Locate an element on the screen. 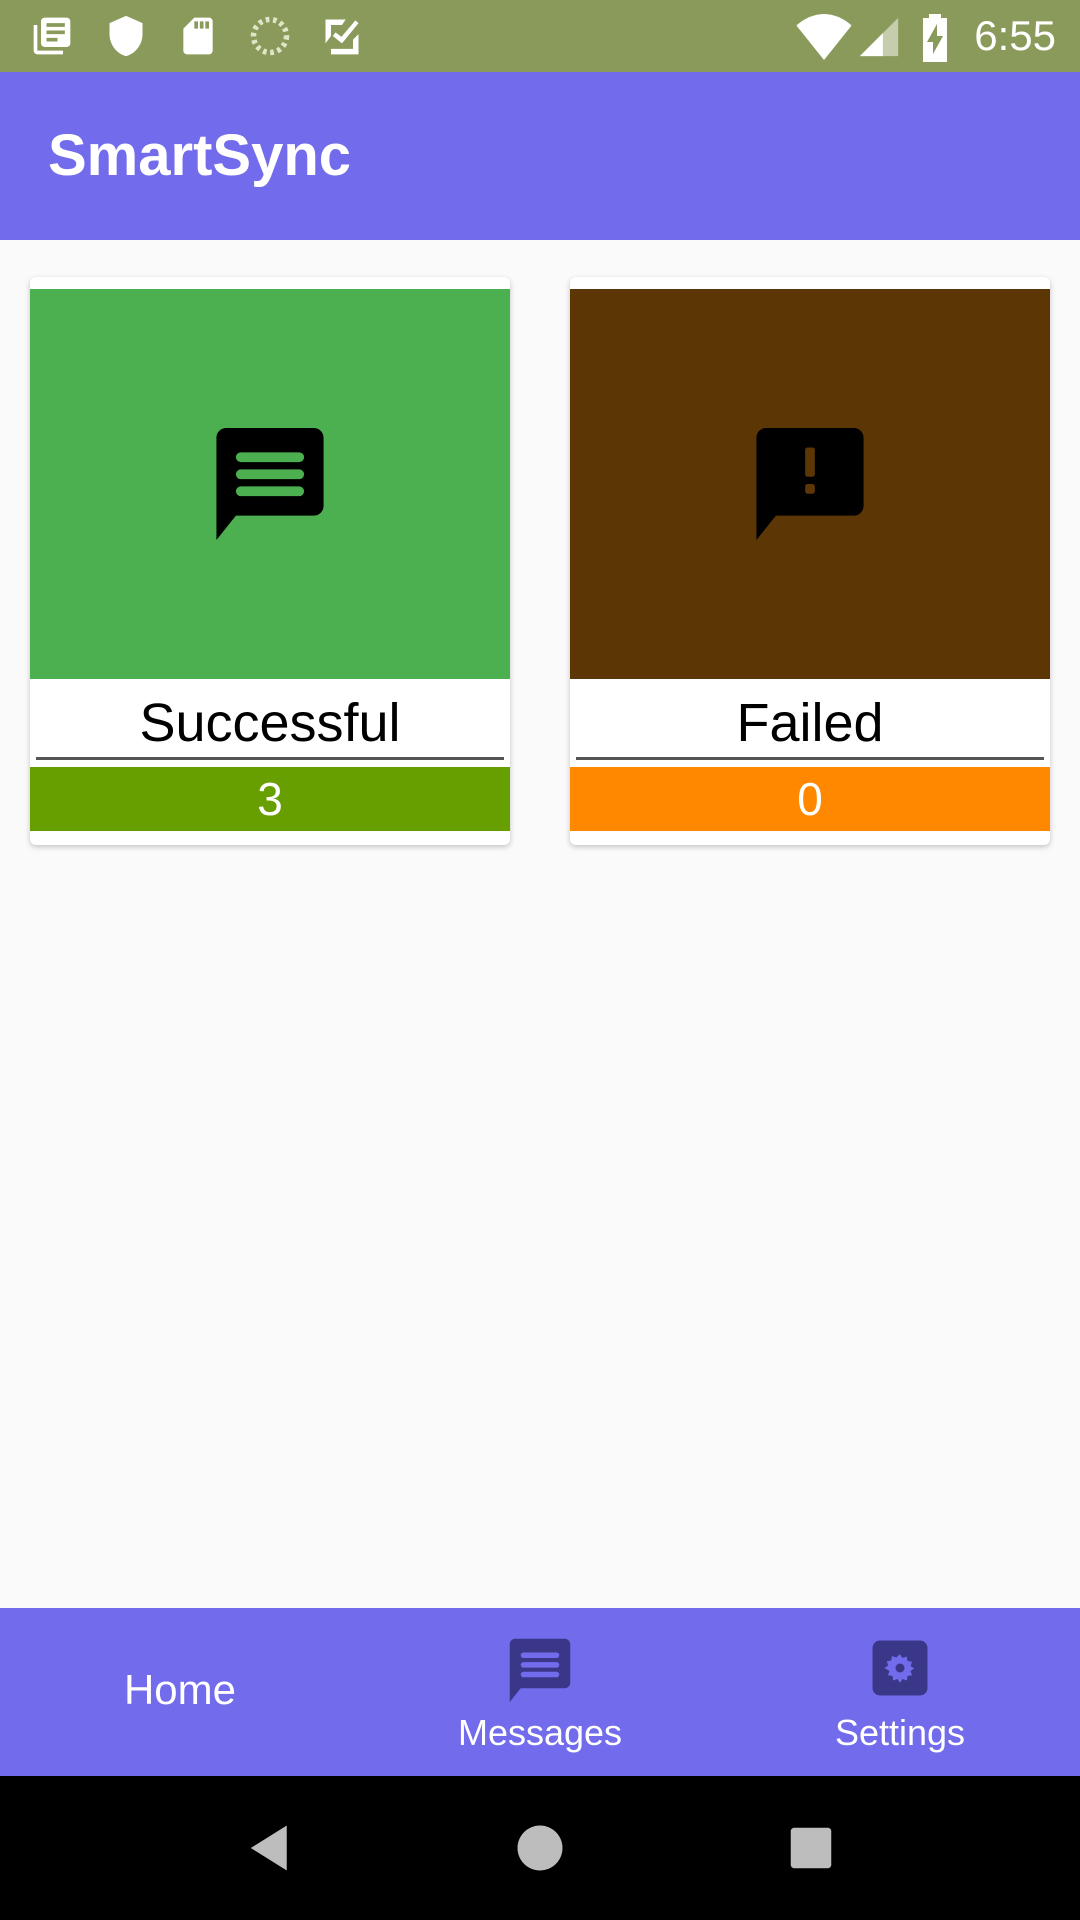 The height and width of the screenshot is (1920, 1080). message-alert-icon is located at coordinates (810, 484).